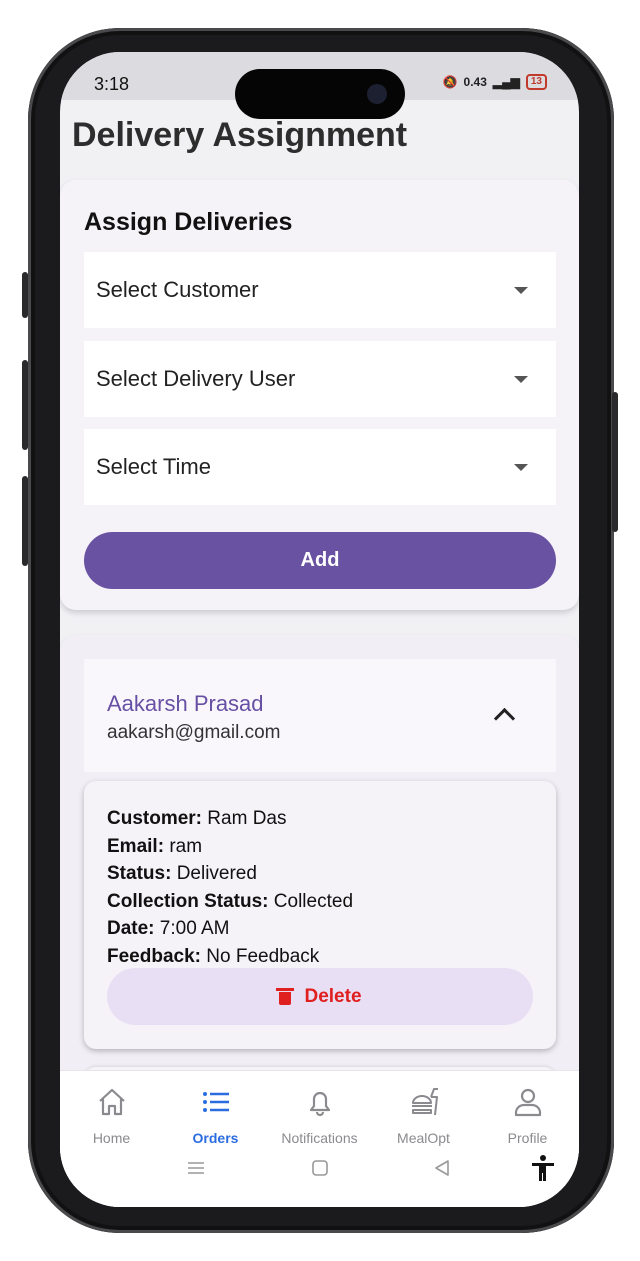 The image size is (640, 1261). What do you see at coordinates (320, 379) in the screenshot?
I see `delivery-user-select: Select Delivery User` at bounding box center [320, 379].